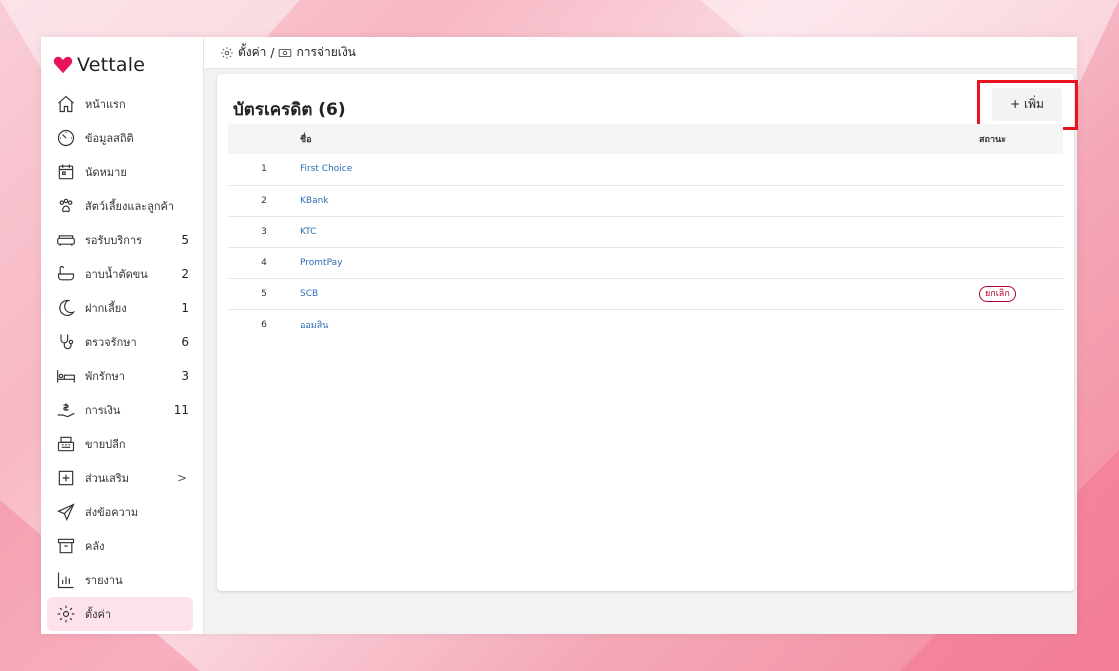  Describe the element at coordinates (252, 52) in the screenshot. I see `breadcrumb-settings: ตั้งค่า` at that location.